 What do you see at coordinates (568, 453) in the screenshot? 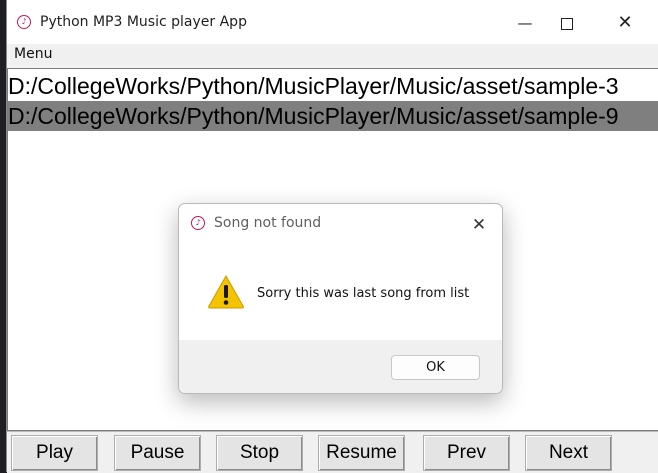
I see `next-button: Next` at bounding box center [568, 453].